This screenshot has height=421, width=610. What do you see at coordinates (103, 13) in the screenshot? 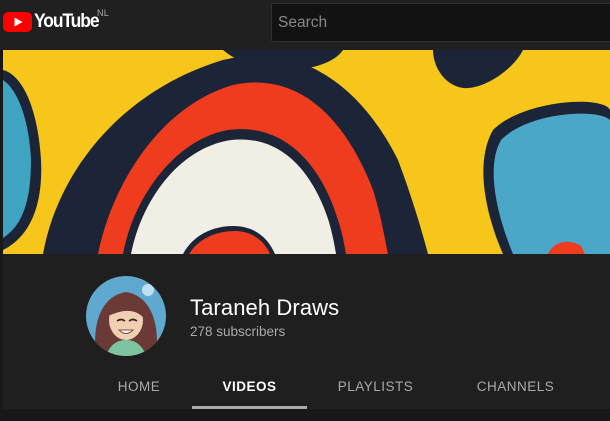
I see `country-code: NL` at bounding box center [103, 13].